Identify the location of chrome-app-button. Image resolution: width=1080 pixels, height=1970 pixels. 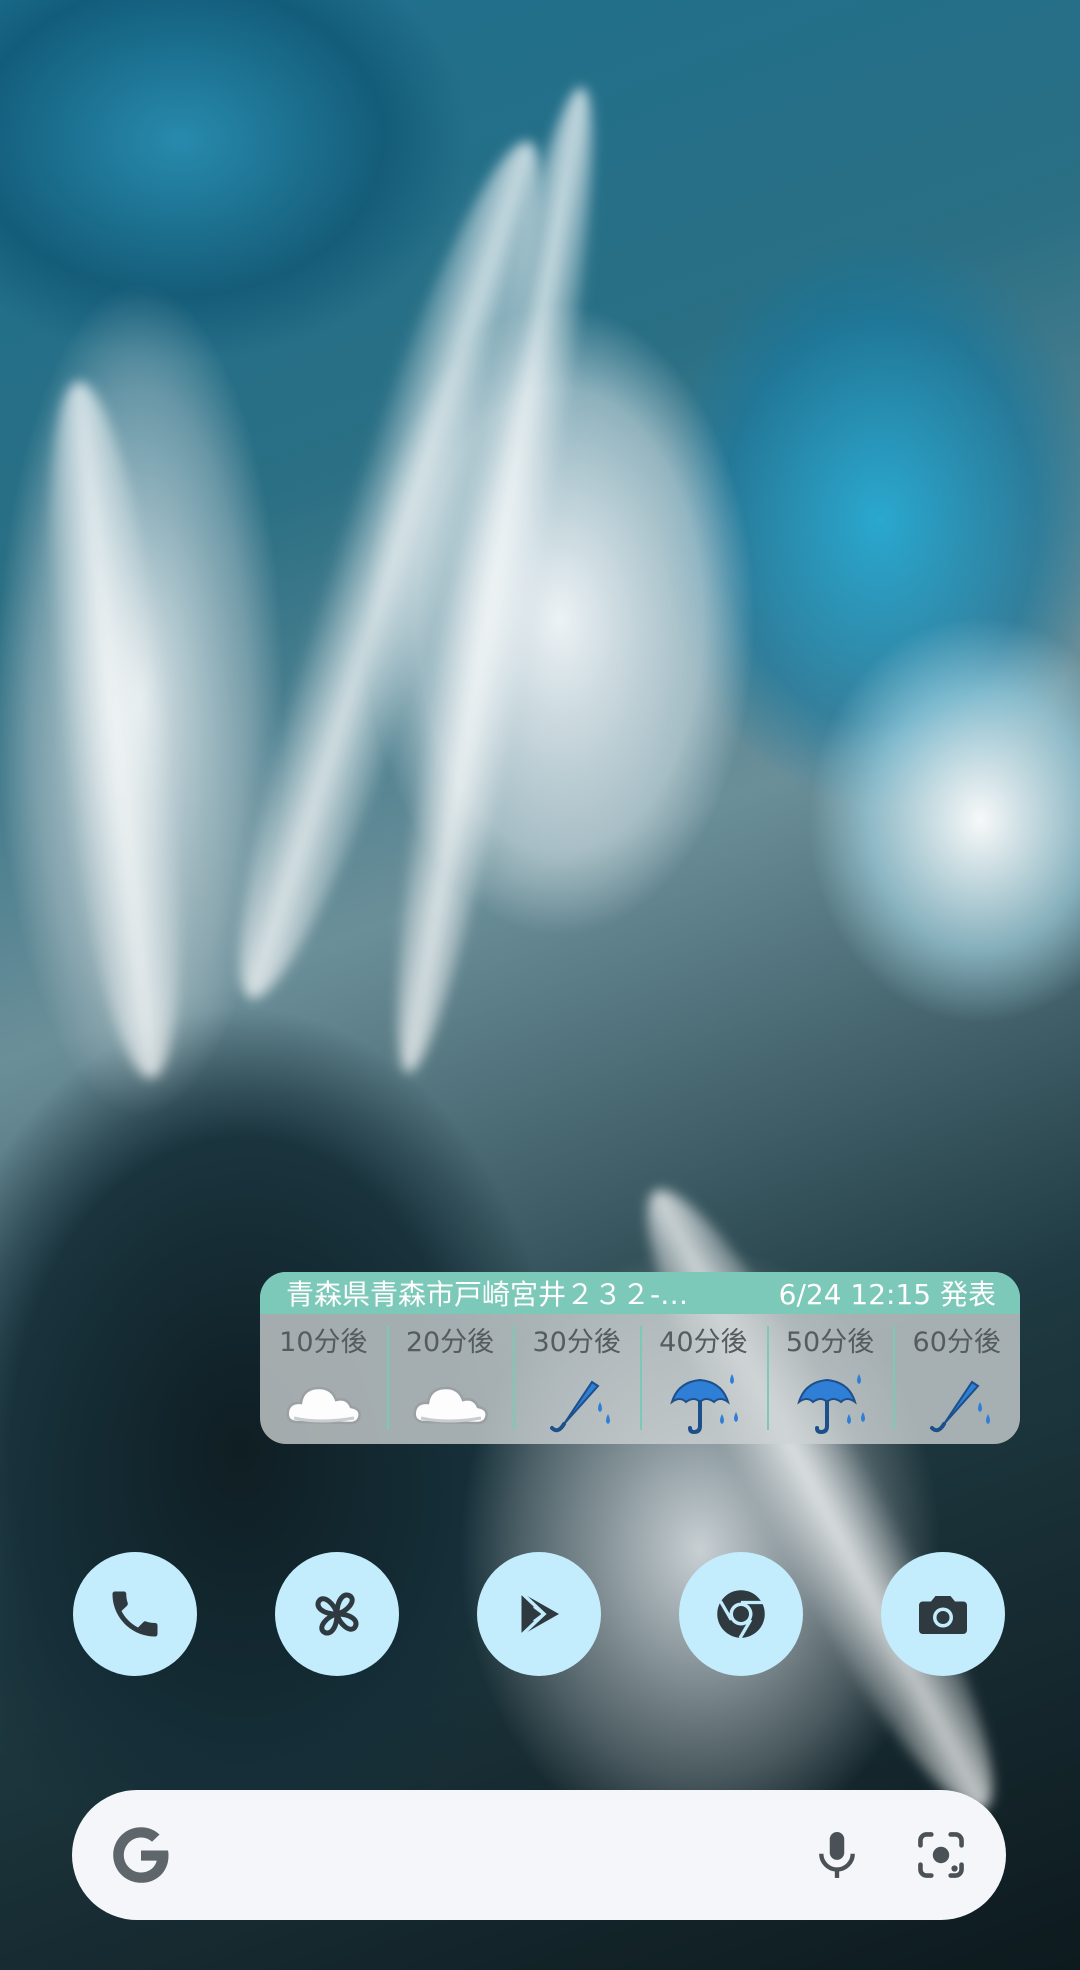
(741, 1614).